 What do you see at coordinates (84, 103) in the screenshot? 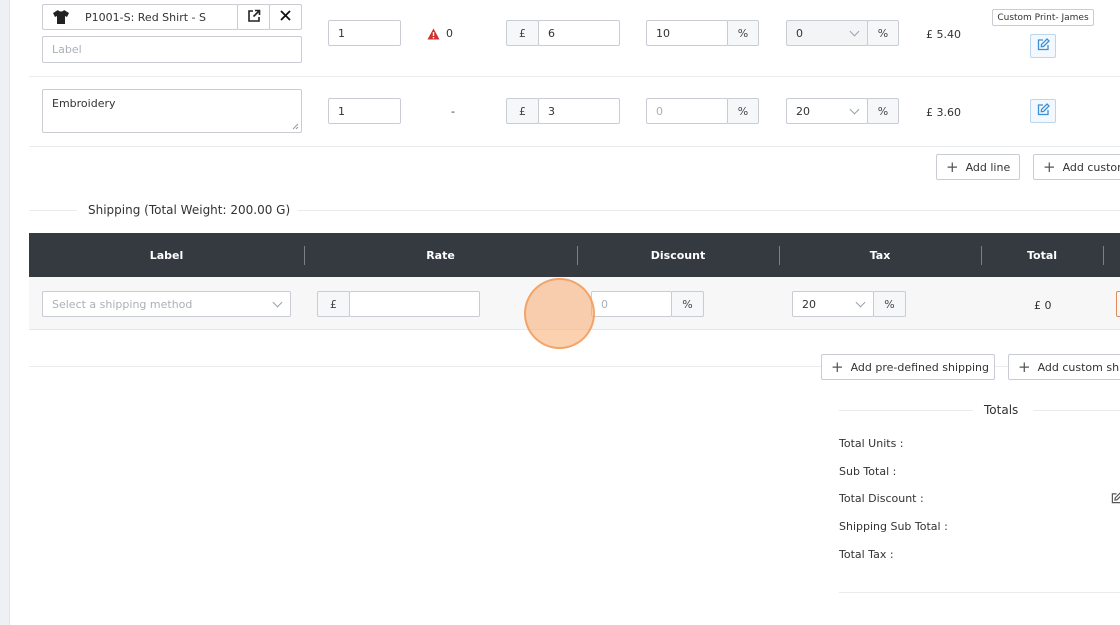
I see `line-label-text: Embroidery` at bounding box center [84, 103].